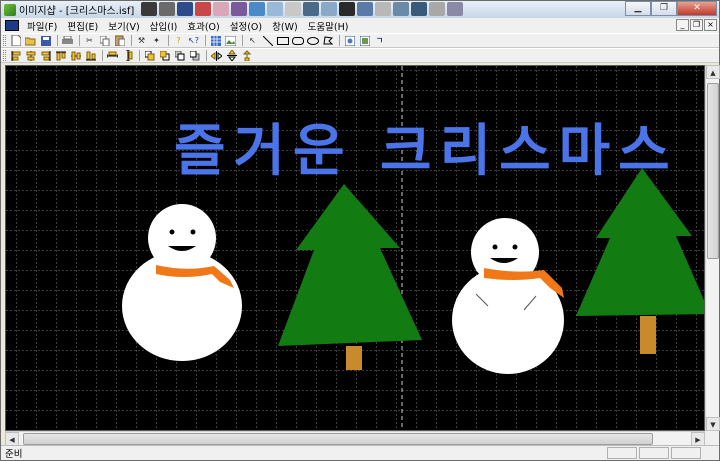  What do you see at coordinates (231, 56) in the screenshot?
I see `flip-vertical-icon` at bounding box center [231, 56].